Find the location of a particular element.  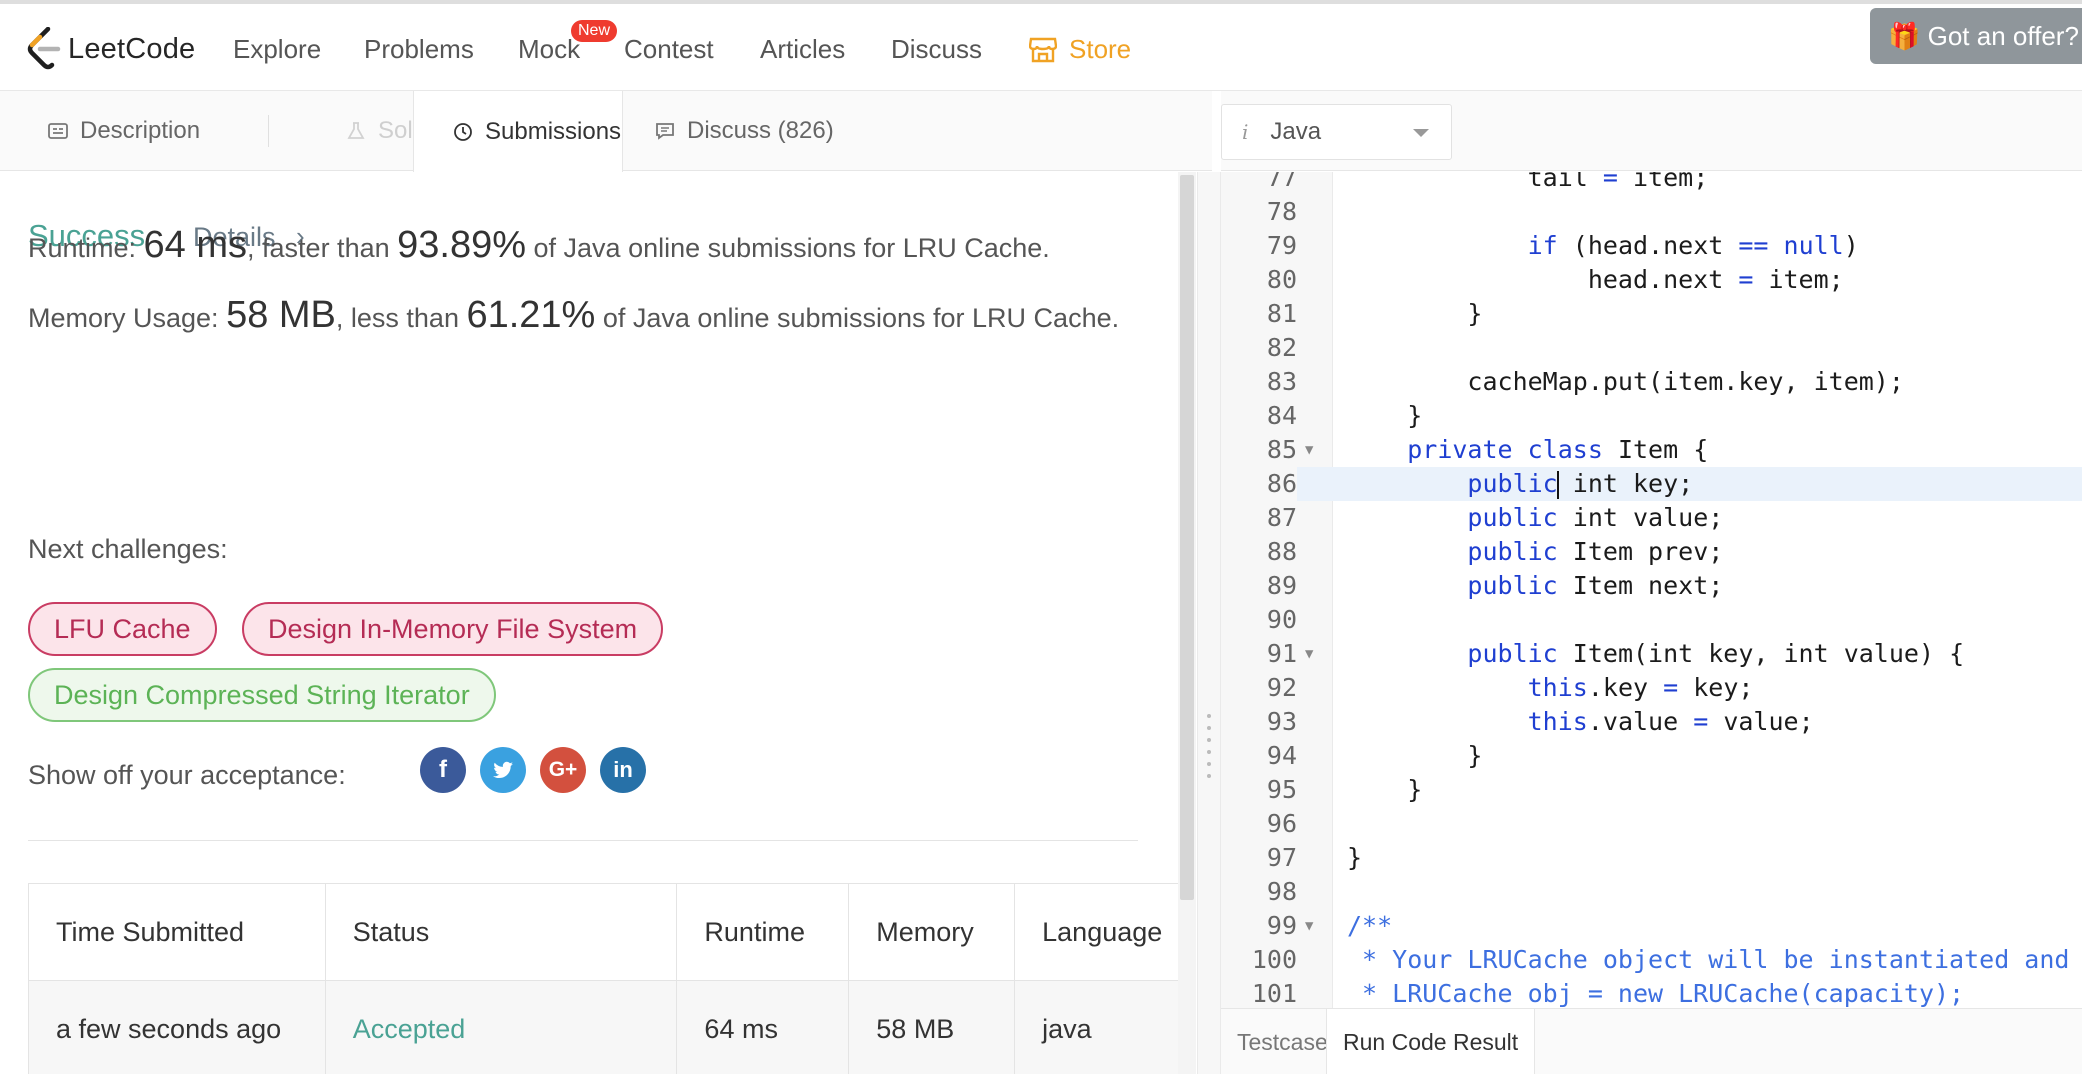

code-text: public Item prev; is located at coordinates (1595, 551).